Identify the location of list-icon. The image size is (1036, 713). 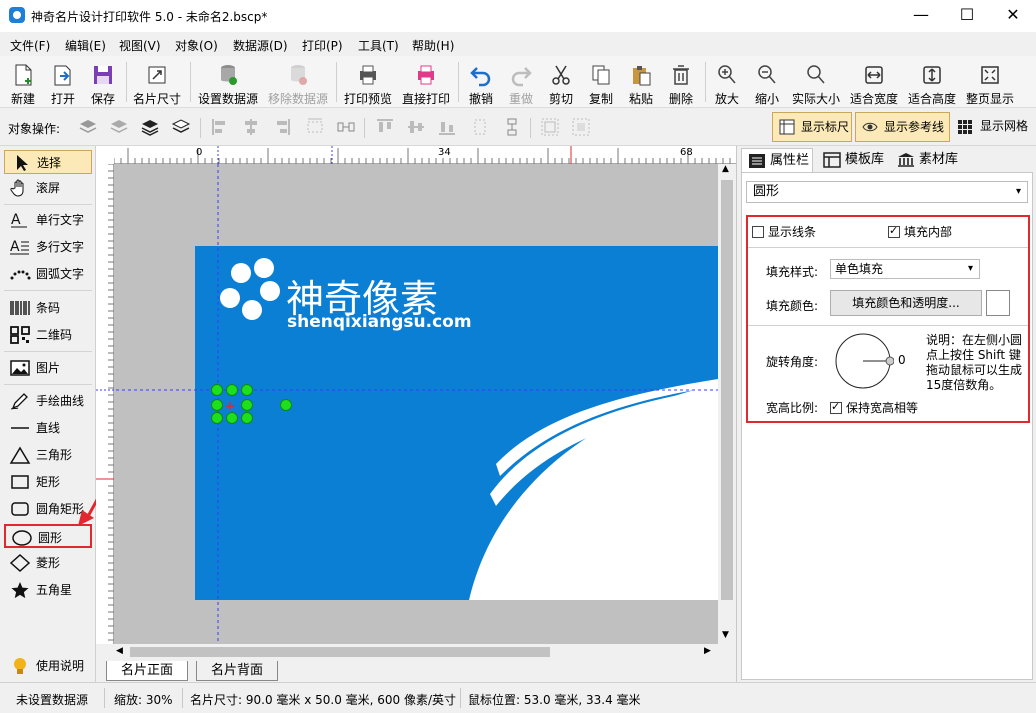
(757, 161).